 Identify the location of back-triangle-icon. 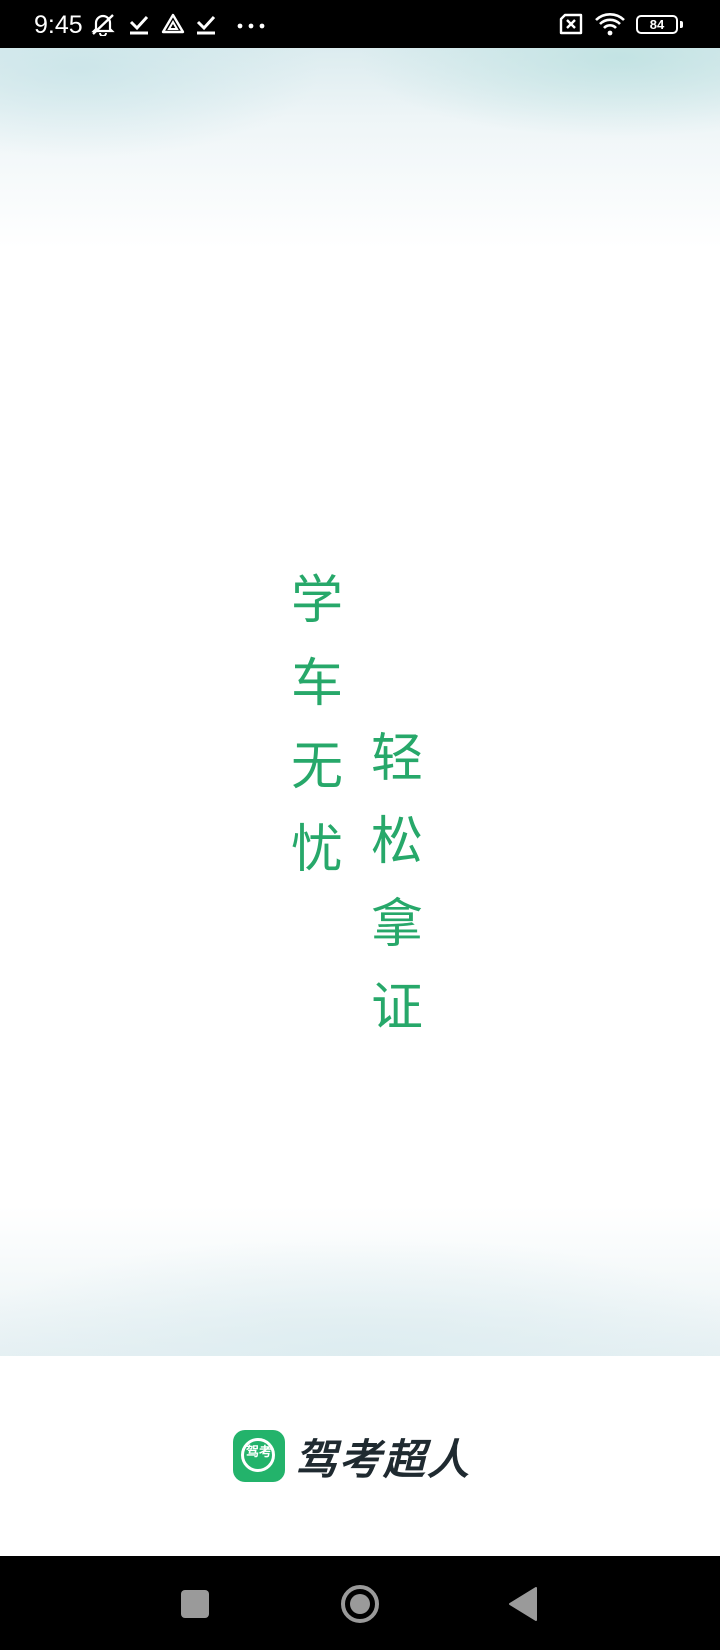
(524, 1604).